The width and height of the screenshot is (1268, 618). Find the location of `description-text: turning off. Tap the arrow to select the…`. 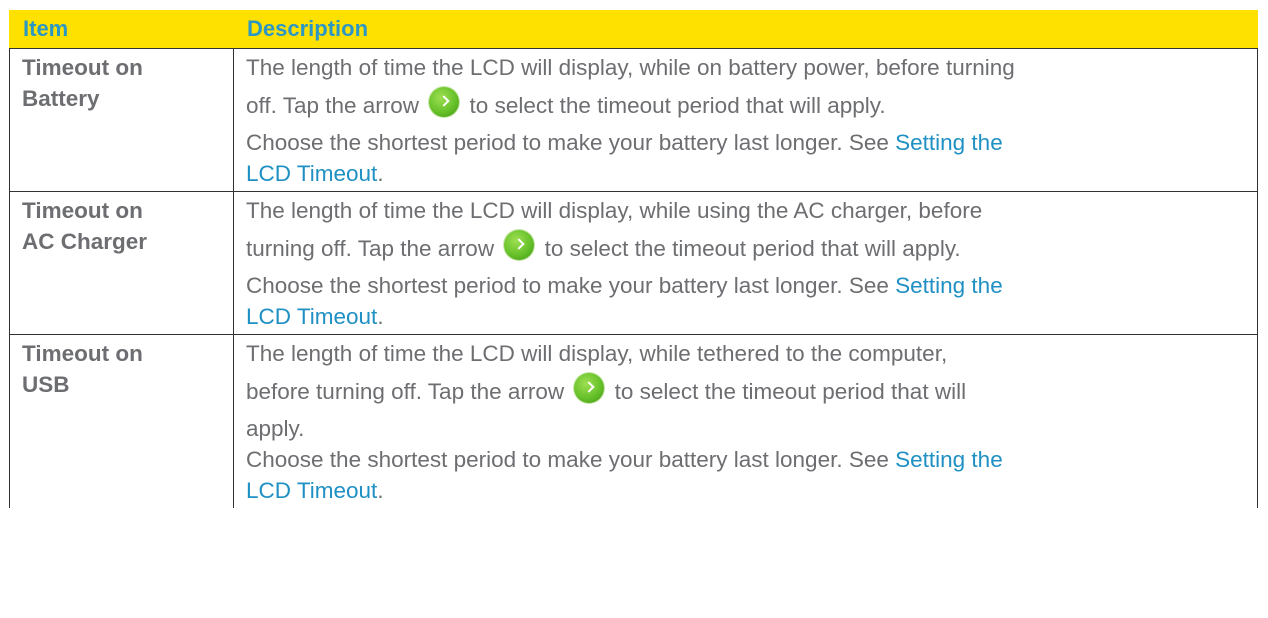

description-text: turning off. Tap the arrow to select the… is located at coordinates (747, 248).